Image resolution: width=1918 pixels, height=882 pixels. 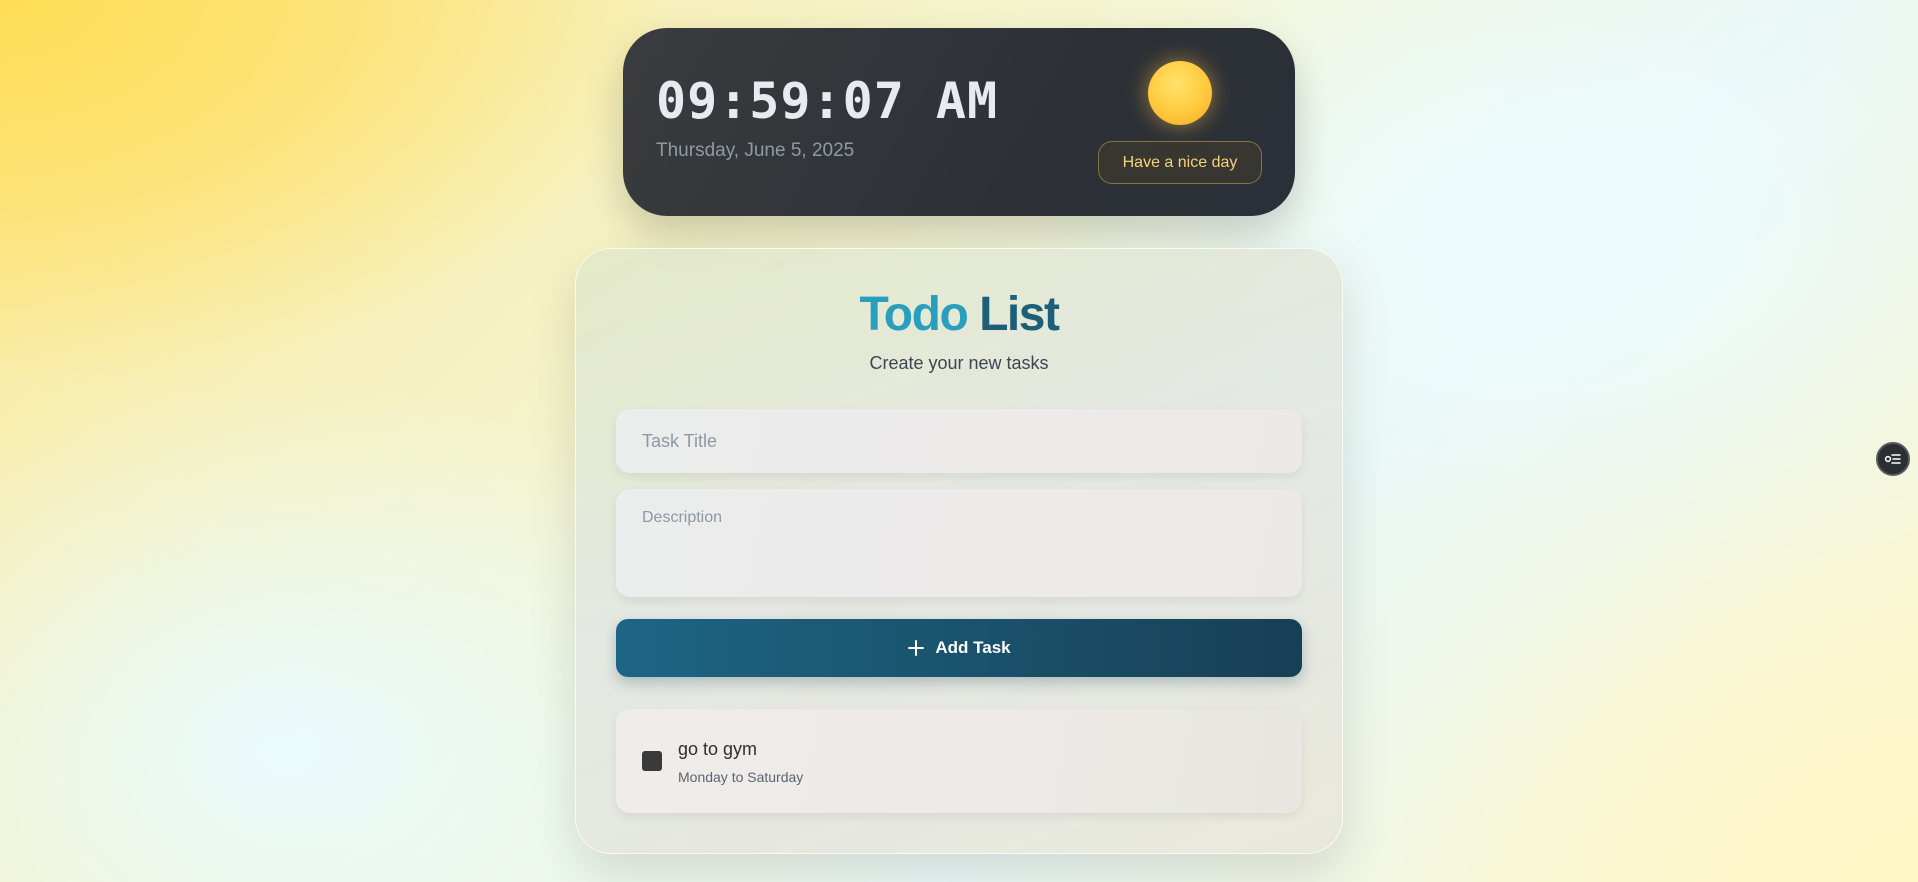 What do you see at coordinates (718, 749) in the screenshot?
I see `task-title: go to gym` at bounding box center [718, 749].